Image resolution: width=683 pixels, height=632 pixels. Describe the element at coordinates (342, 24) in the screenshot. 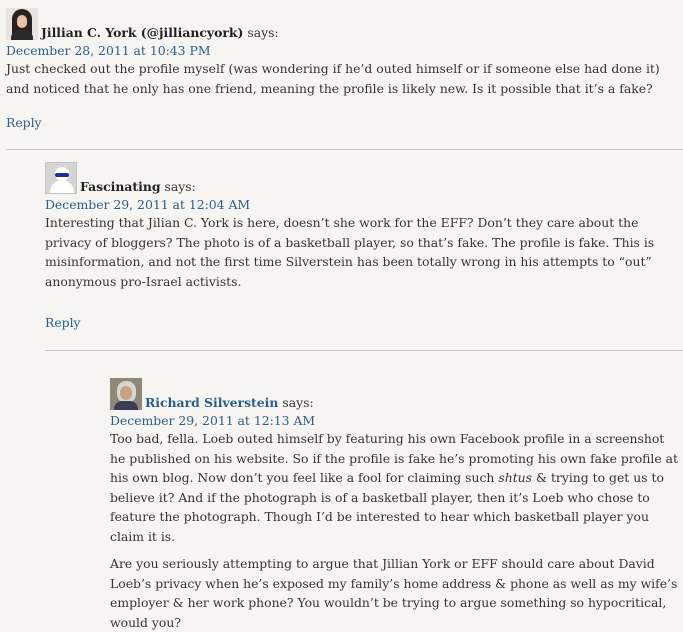

I see `comment-header: Jillian C. York (@jilliancyork) says:` at that location.